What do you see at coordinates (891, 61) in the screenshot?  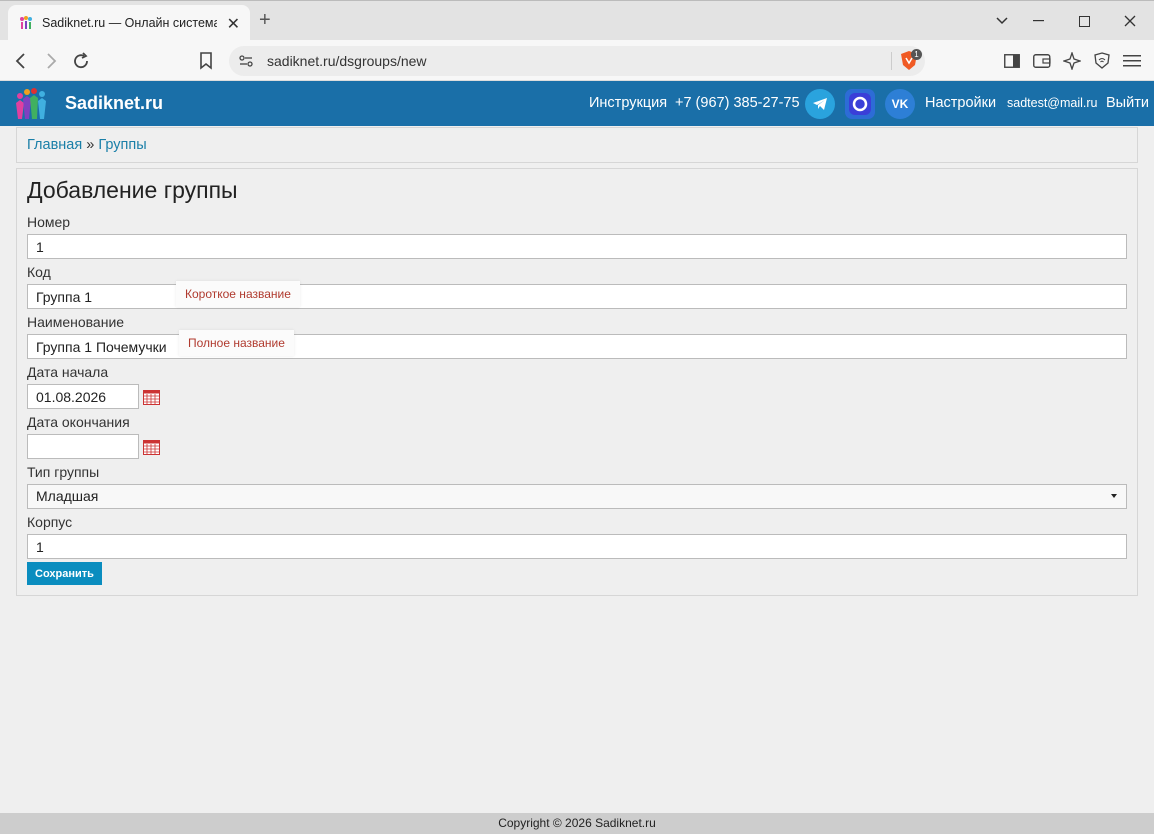 I see `address-divider` at bounding box center [891, 61].